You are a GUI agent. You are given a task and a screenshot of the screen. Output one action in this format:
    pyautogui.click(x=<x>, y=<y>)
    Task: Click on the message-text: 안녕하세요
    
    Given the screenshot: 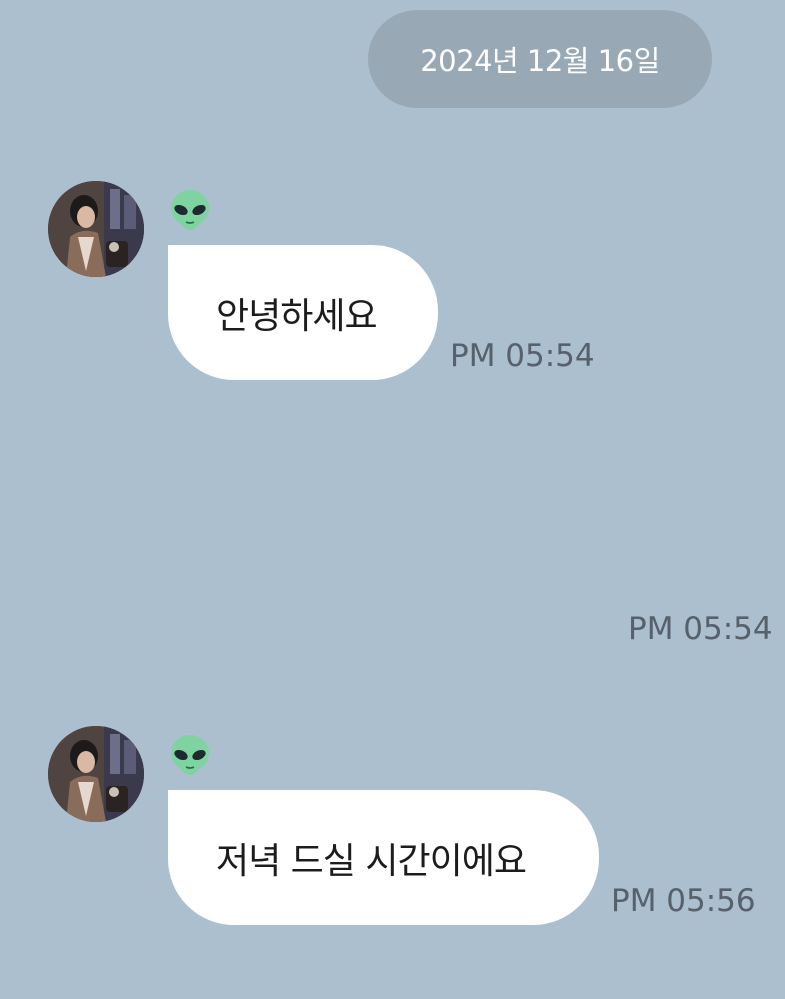 What is the action you would take?
    pyautogui.click(x=297, y=316)
    